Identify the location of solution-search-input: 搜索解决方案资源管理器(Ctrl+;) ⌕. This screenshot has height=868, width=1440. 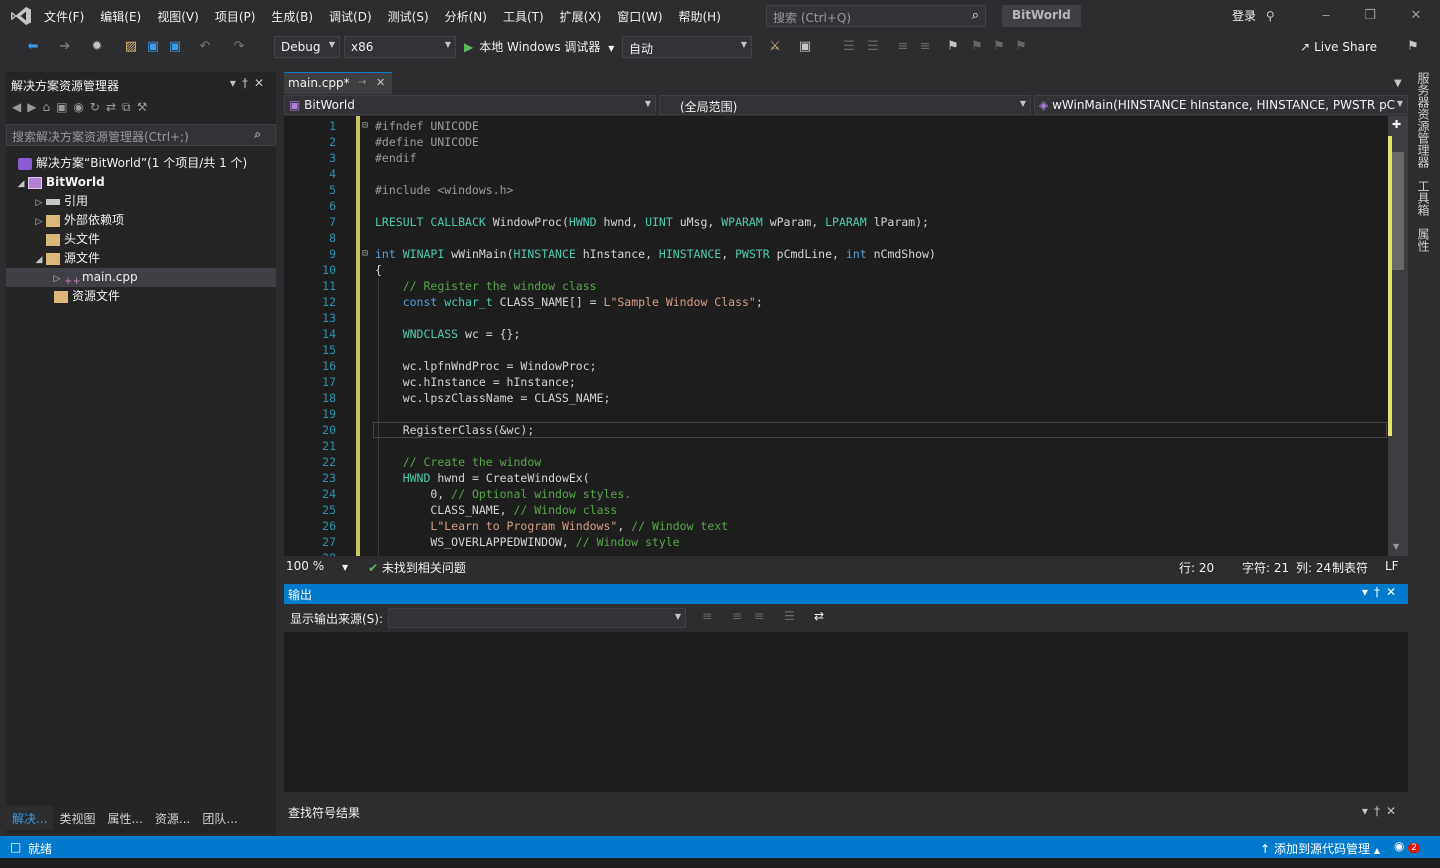
(141, 135).